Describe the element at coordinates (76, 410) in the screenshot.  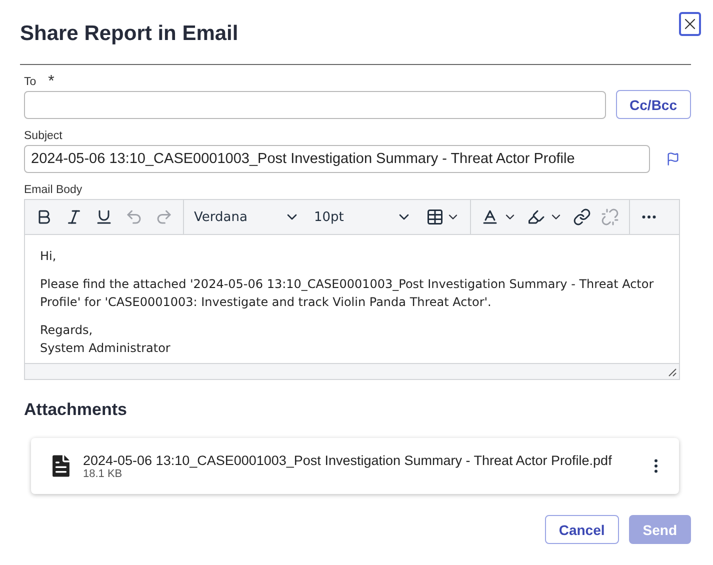
I see `section-heading: Attachments` at that location.